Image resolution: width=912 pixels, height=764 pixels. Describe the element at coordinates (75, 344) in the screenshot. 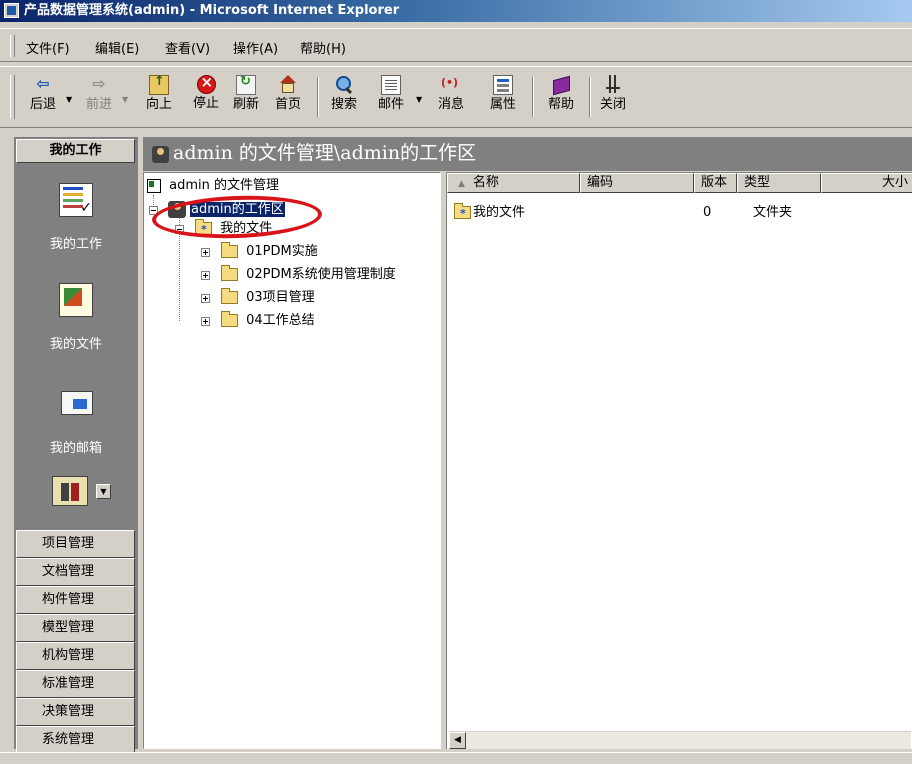

I see `sidebar-item-label: 我的文件` at that location.